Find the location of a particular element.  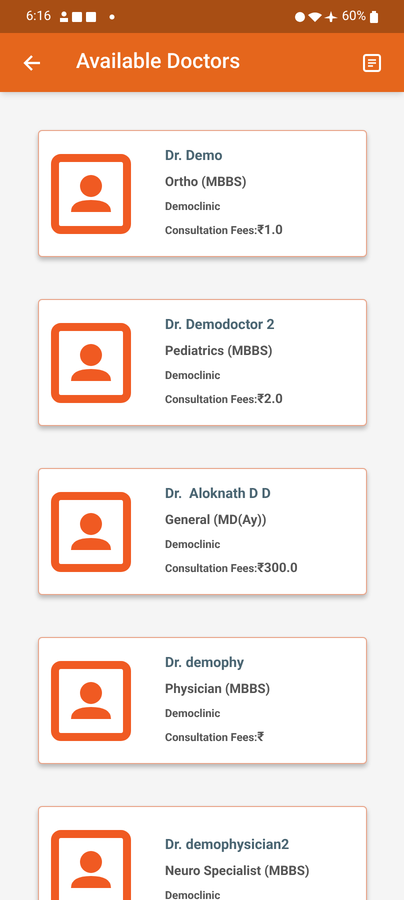

dot-icon is located at coordinates (112, 17).